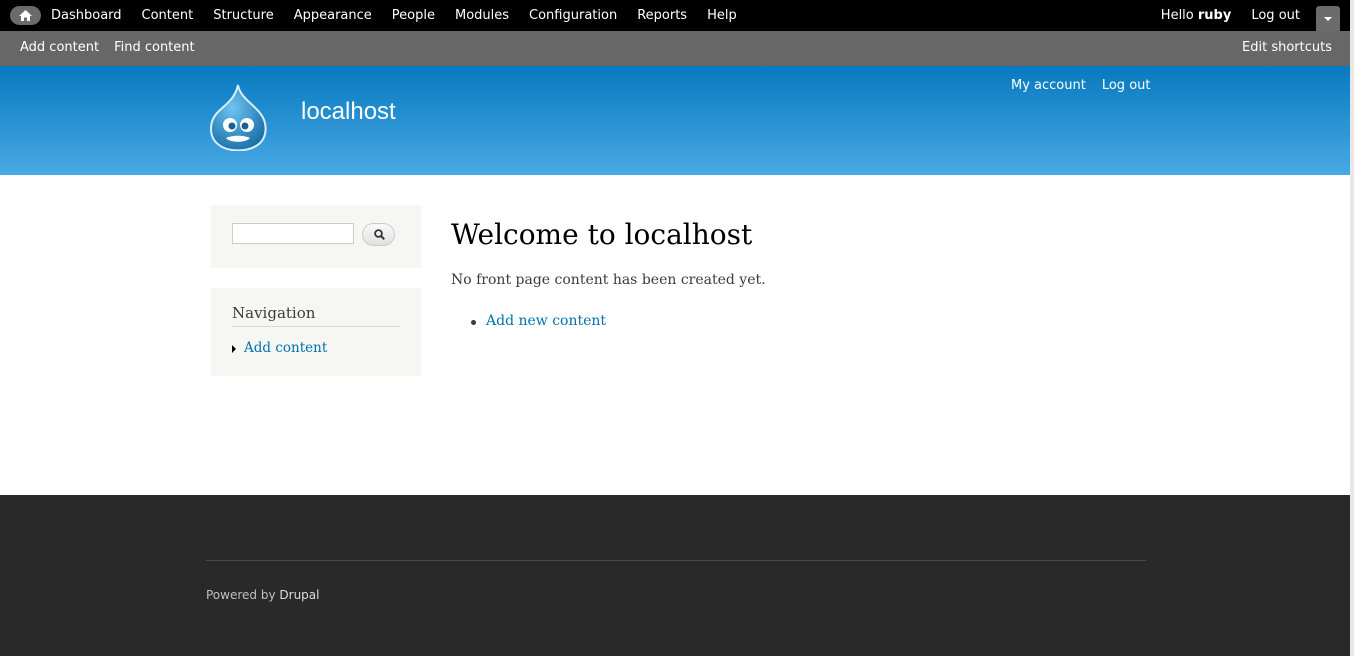 The height and width of the screenshot is (656, 1354). I want to click on home-button, so click(25, 15).